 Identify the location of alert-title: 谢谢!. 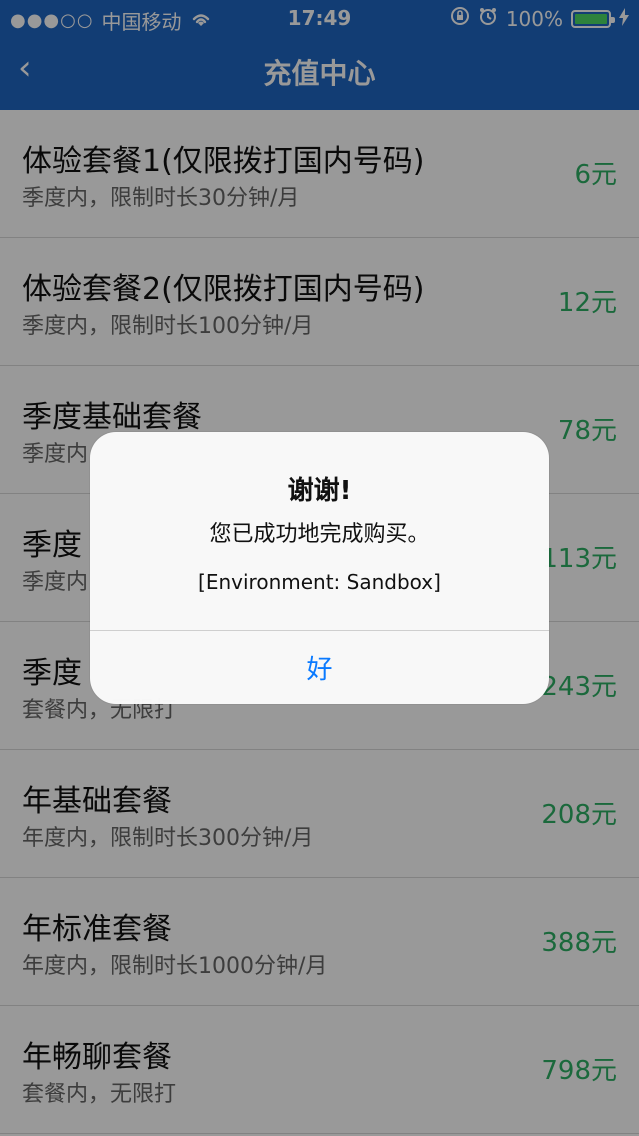
(319, 491).